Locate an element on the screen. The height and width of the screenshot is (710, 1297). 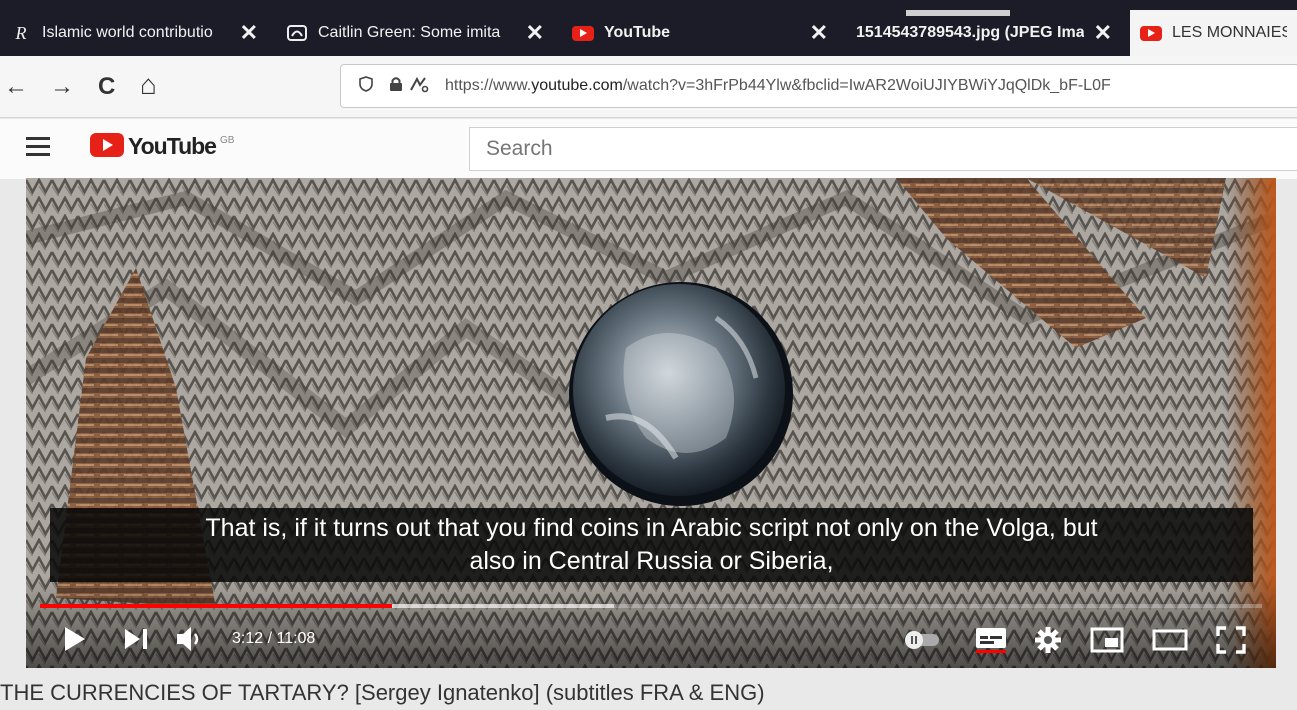
volume-icon is located at coordinates (191, 639).